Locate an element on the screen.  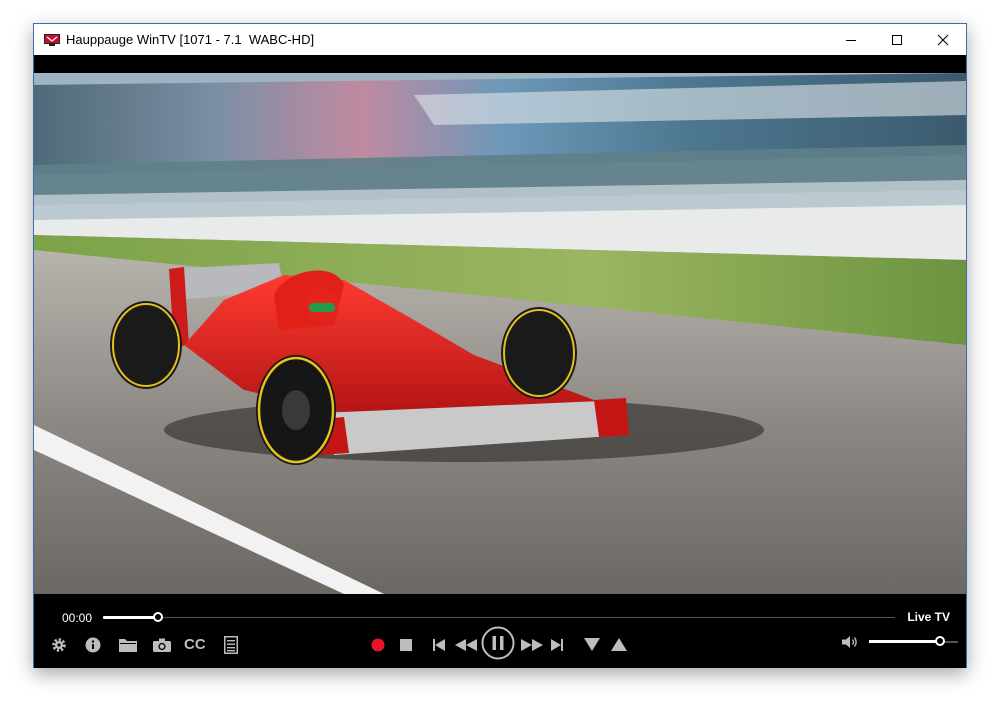
seek-bar-fill is located at coordinates (131, 617).